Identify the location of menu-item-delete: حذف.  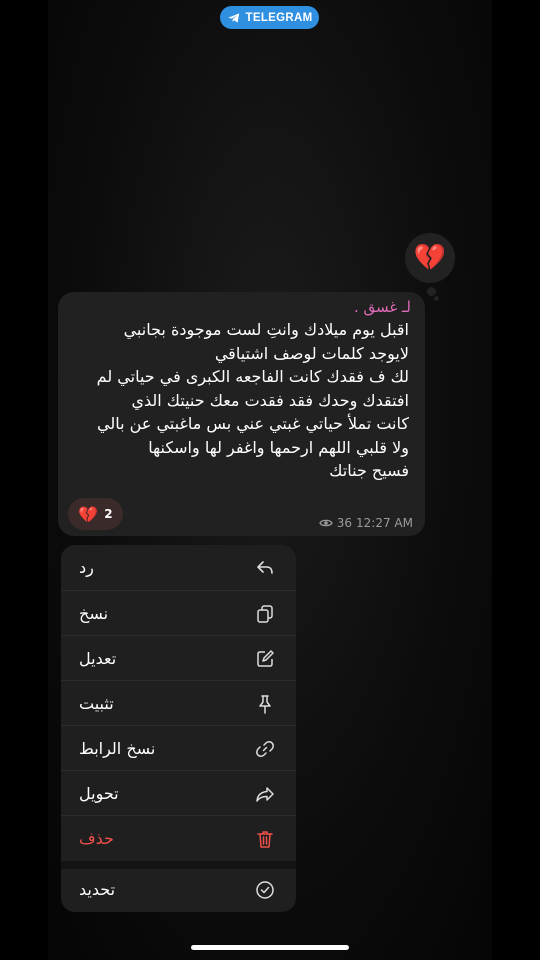
(178, 838).